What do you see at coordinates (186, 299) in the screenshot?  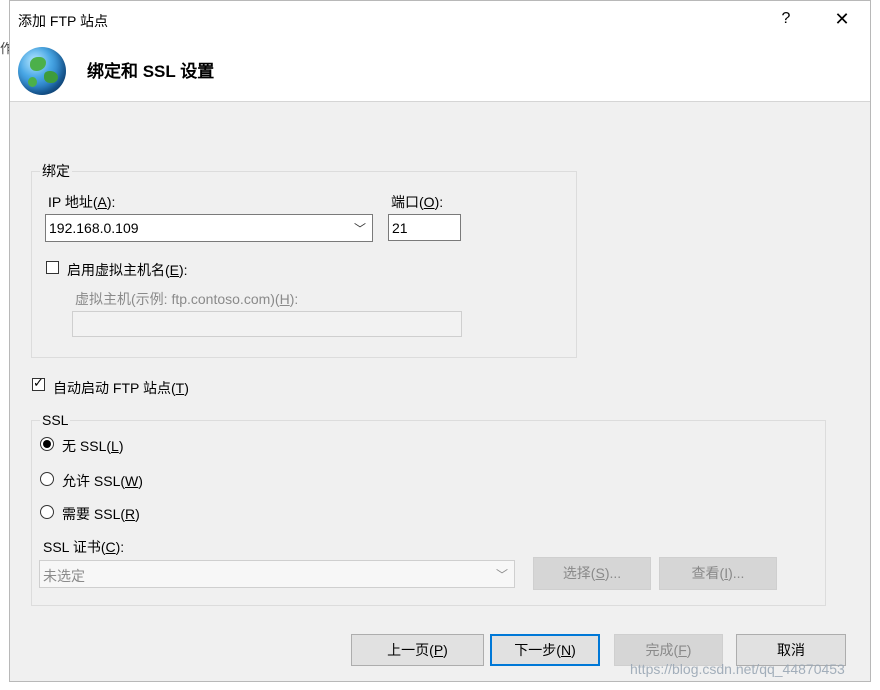 I see `virtual-host-label: 虚拟主机(示例: ftp.contoso.com)(H):` at bounding box center [186, 299].